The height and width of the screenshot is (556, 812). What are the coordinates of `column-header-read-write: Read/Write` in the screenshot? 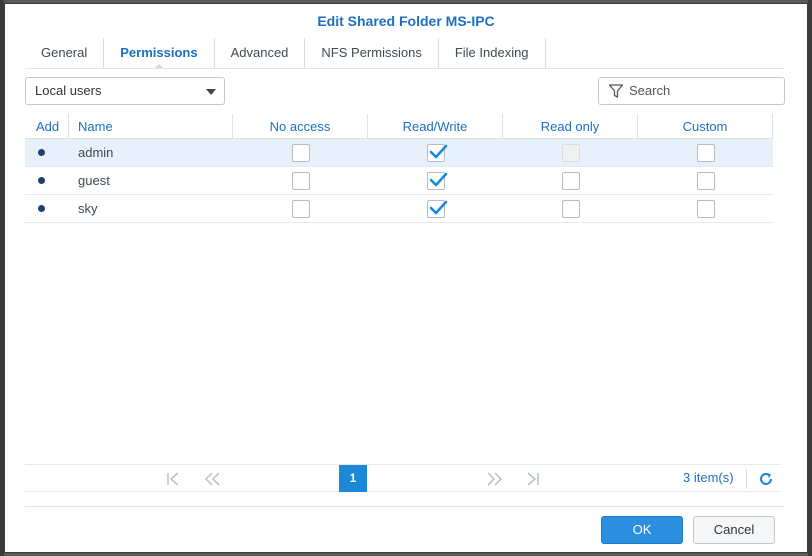 It's located at (435, 126).